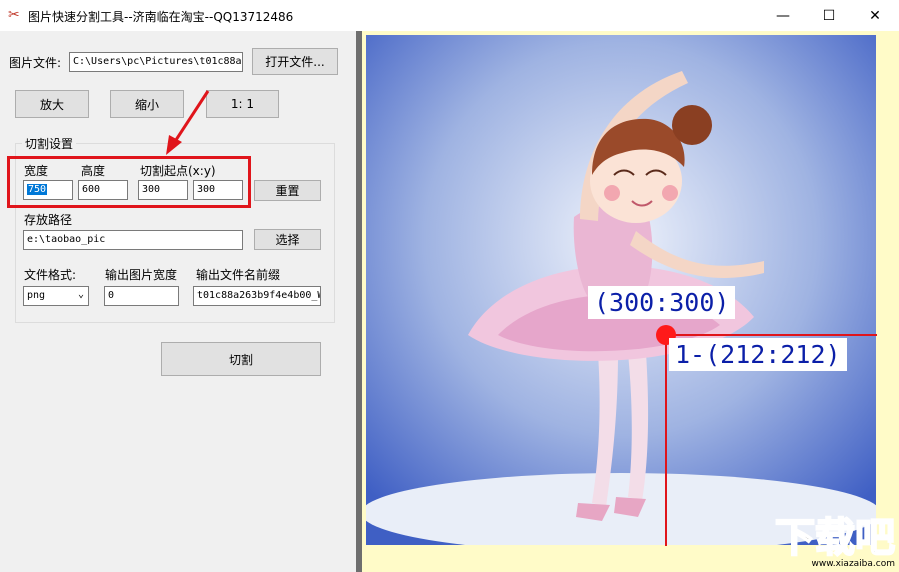 This screenshot has width=899, height=572. I want to click on format-value: png, so click(36, 295).